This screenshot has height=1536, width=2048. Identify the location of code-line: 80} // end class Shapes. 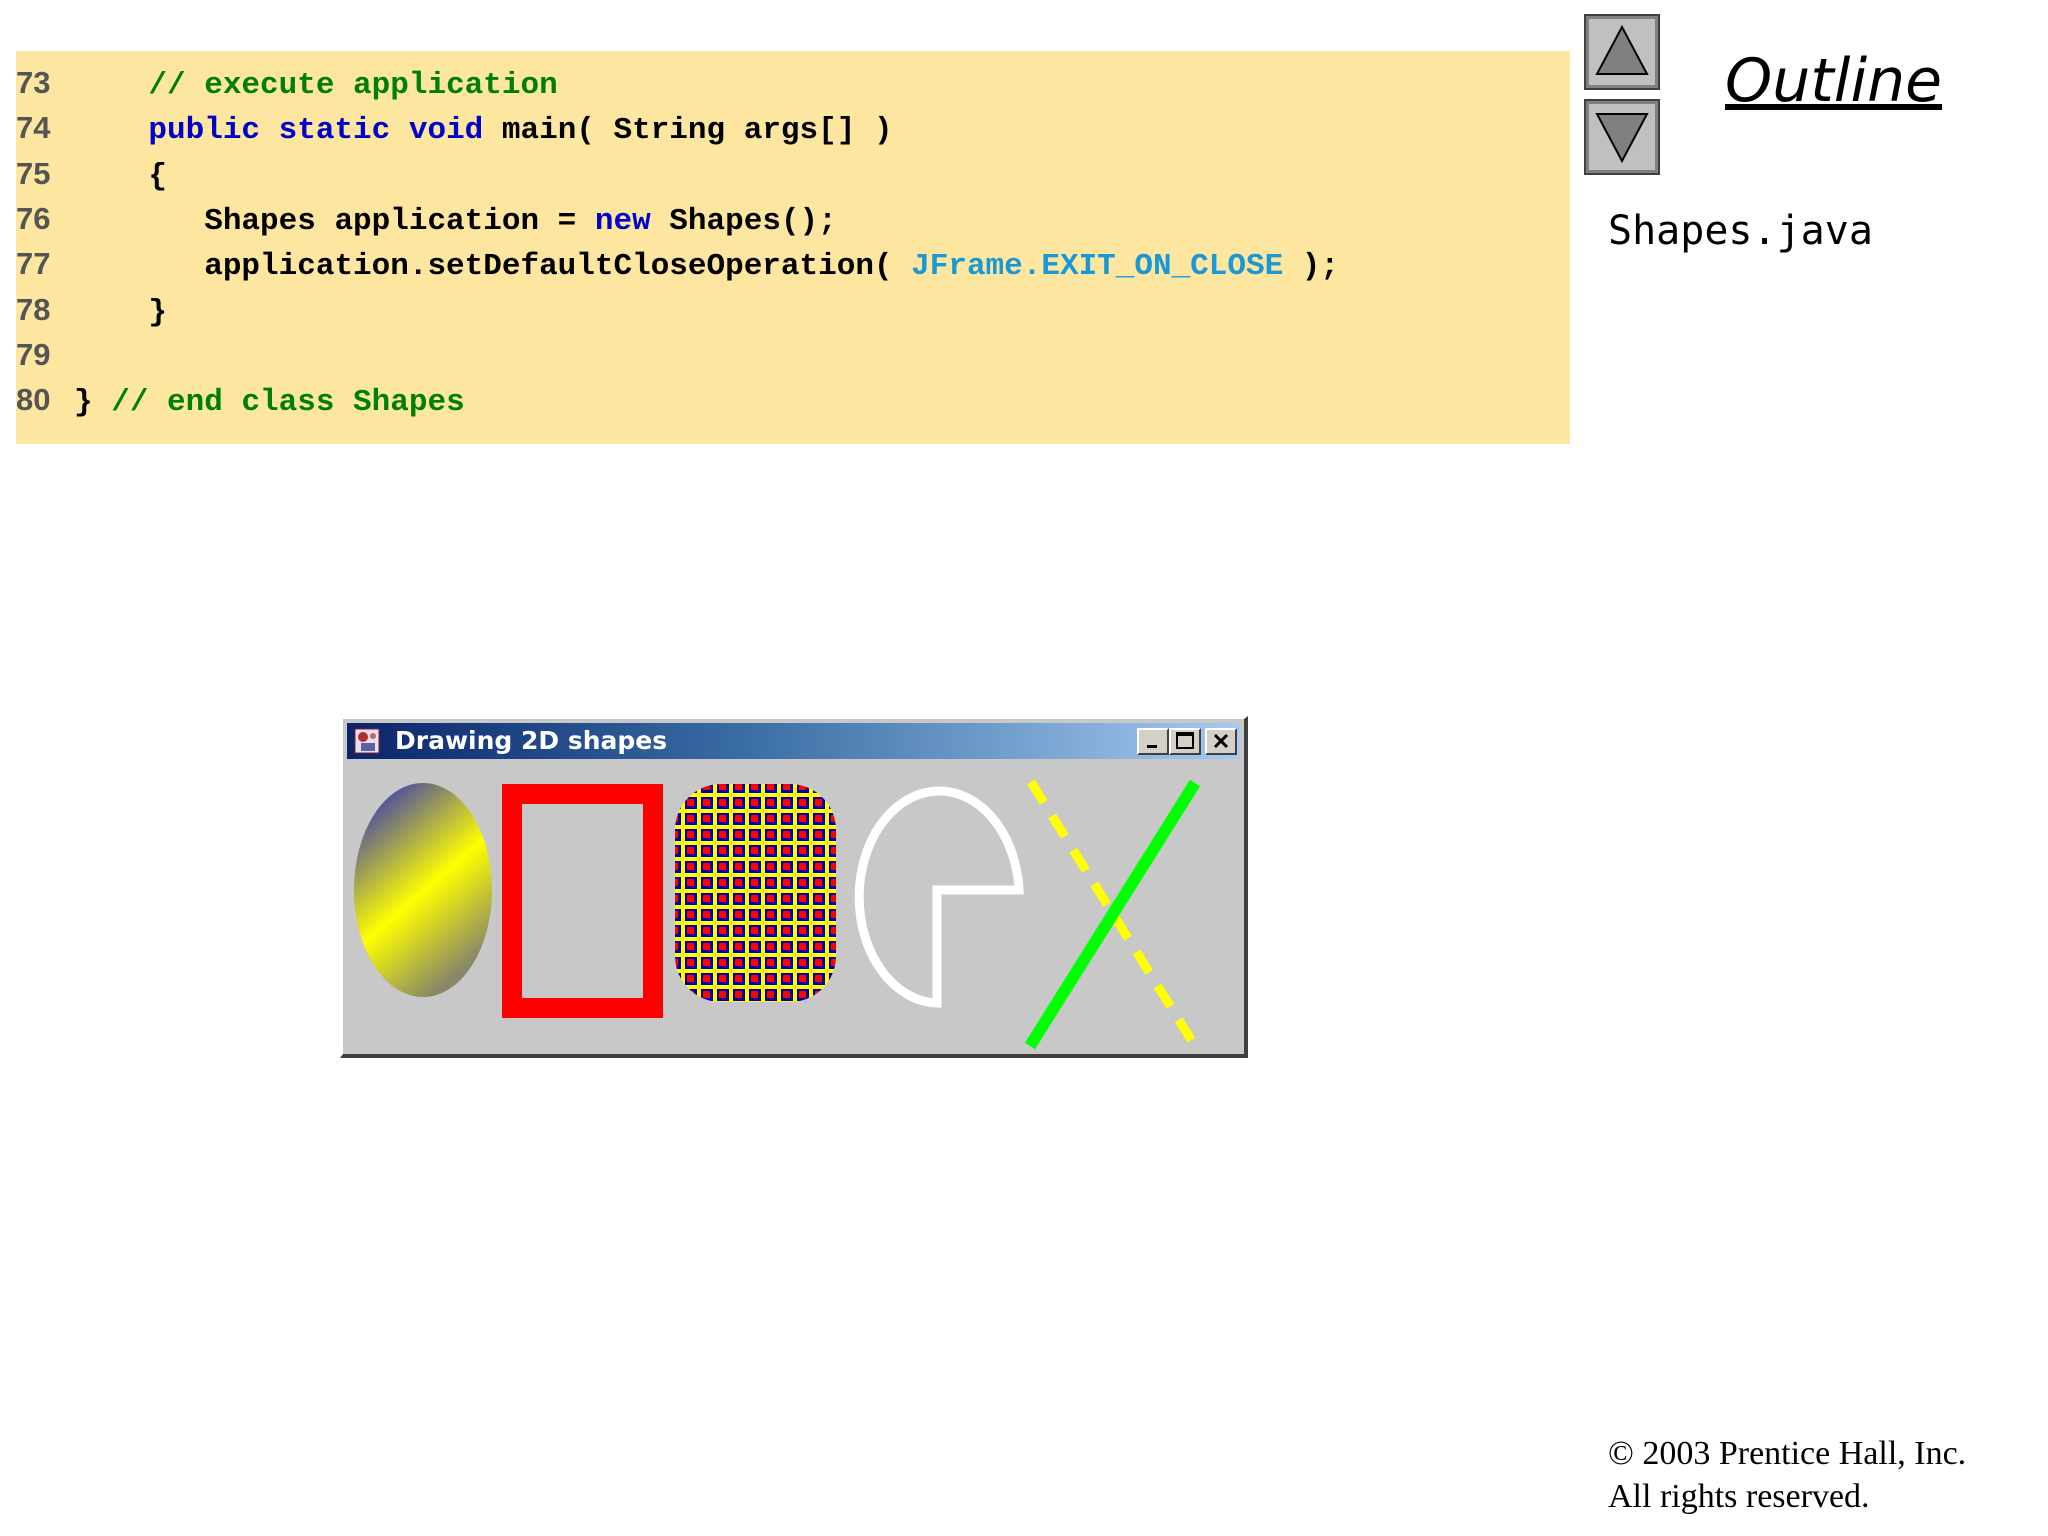
(240, 400).